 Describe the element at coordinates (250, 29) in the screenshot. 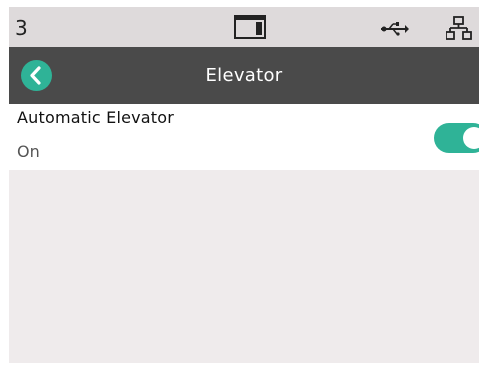

I see `window-icon` at that location.